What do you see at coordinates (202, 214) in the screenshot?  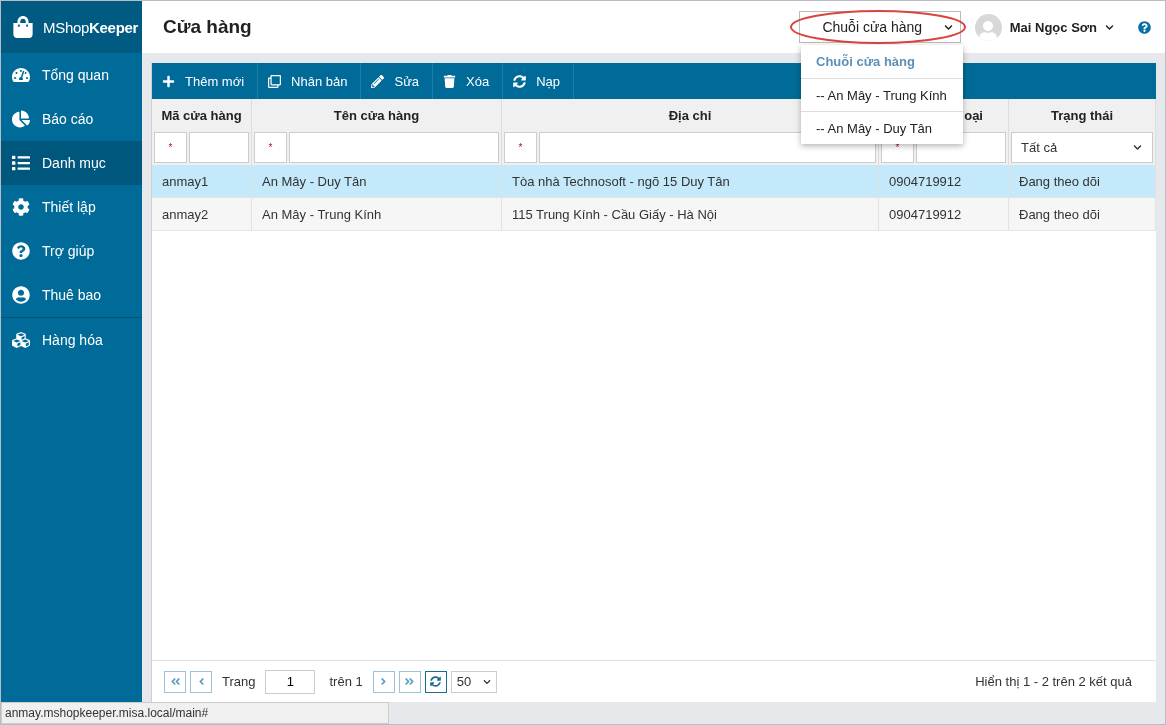 I see `table-cell: anmay2` at bounding box center [202, 214].